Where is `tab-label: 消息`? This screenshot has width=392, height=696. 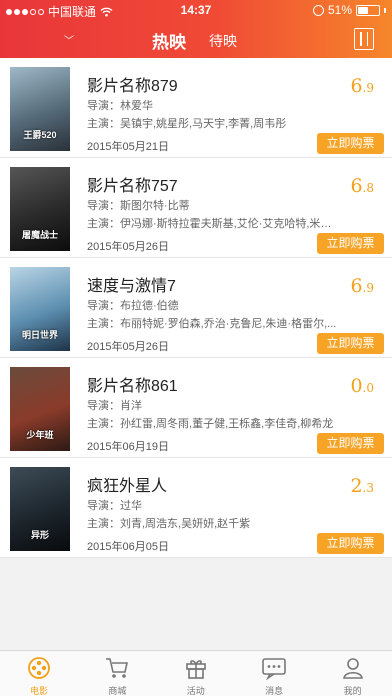
tab-label: 消息 is located at coordinates (274, 691).